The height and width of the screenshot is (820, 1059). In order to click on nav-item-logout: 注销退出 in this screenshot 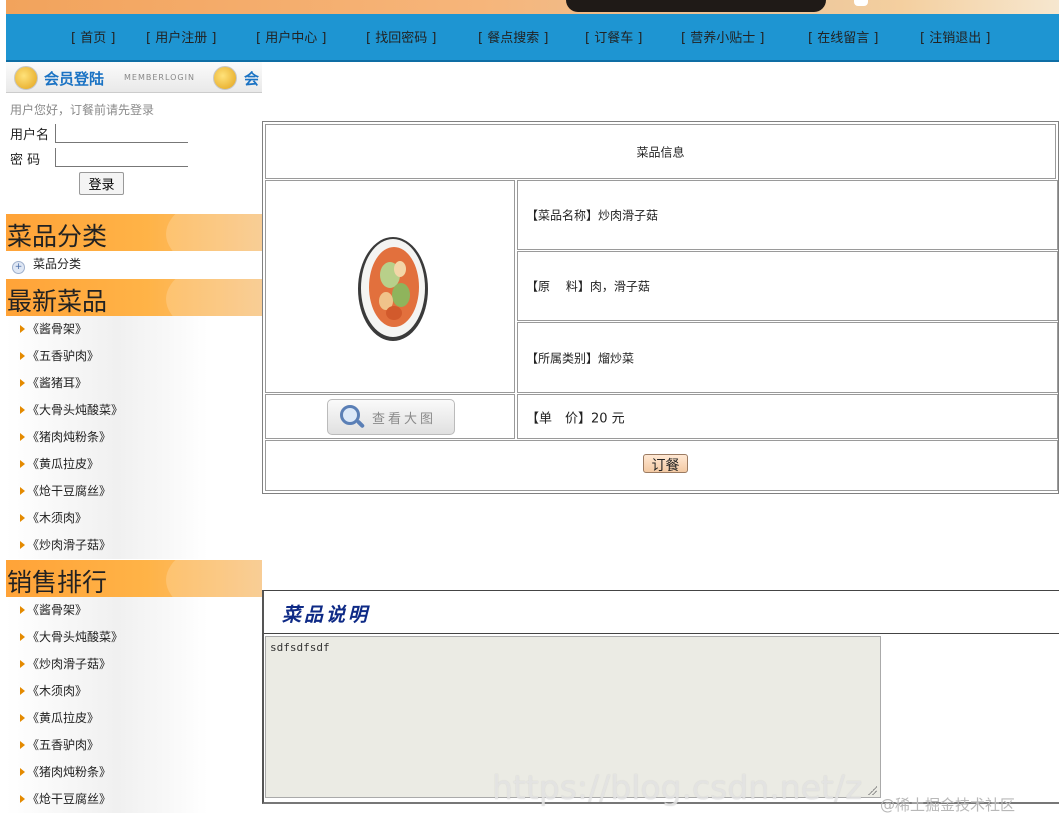, I will do `click(955, 36)`.